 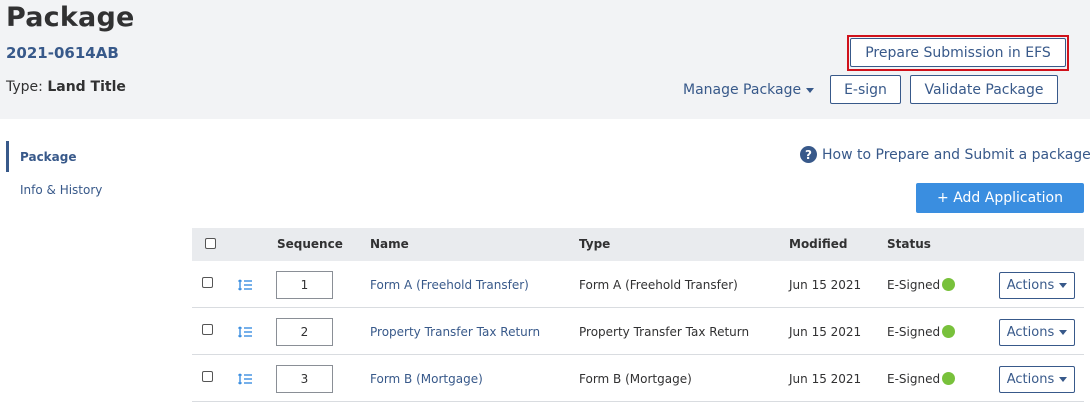 I want to click on help-link: ? How to Prepare and Submit a package?, so click(x=945, y=154).